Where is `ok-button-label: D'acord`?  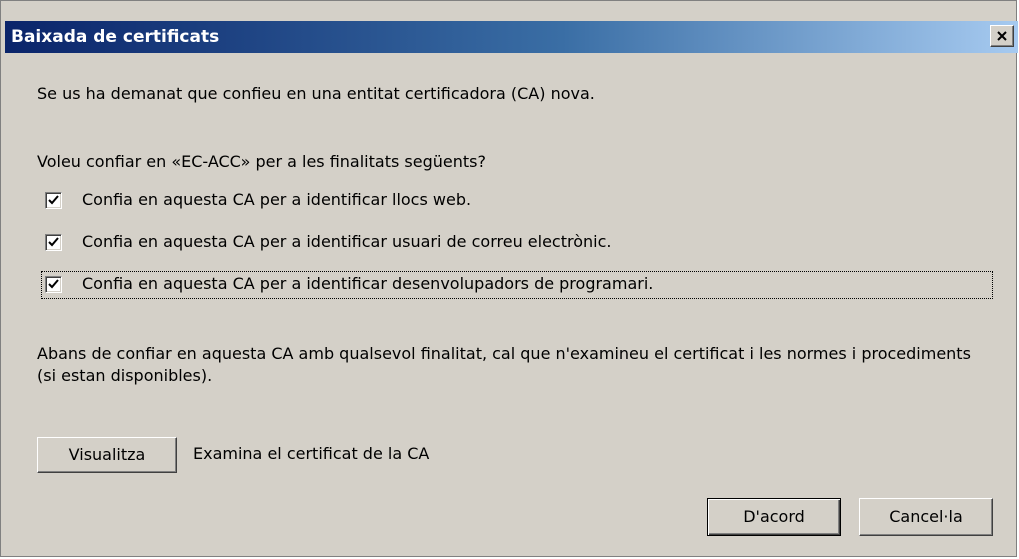
ok-button-label: D'acord is located at coordinates (774, 516).